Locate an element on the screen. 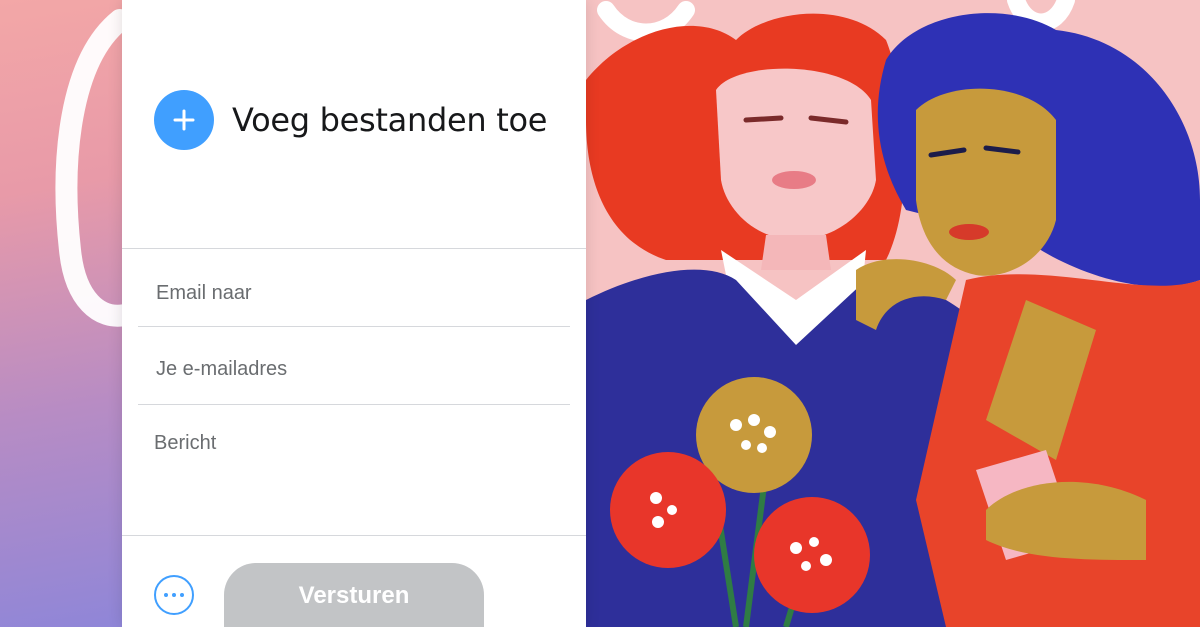 The width and height of the screenshot is (1200, 627). section-divider is located at coordinates (354, 248).